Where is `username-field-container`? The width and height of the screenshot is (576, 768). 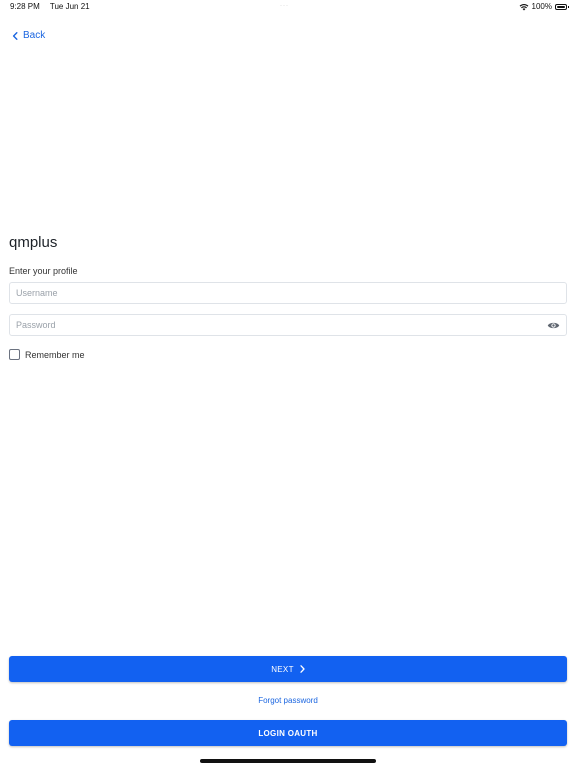 username-field-container is located at coordinates (288, 293).